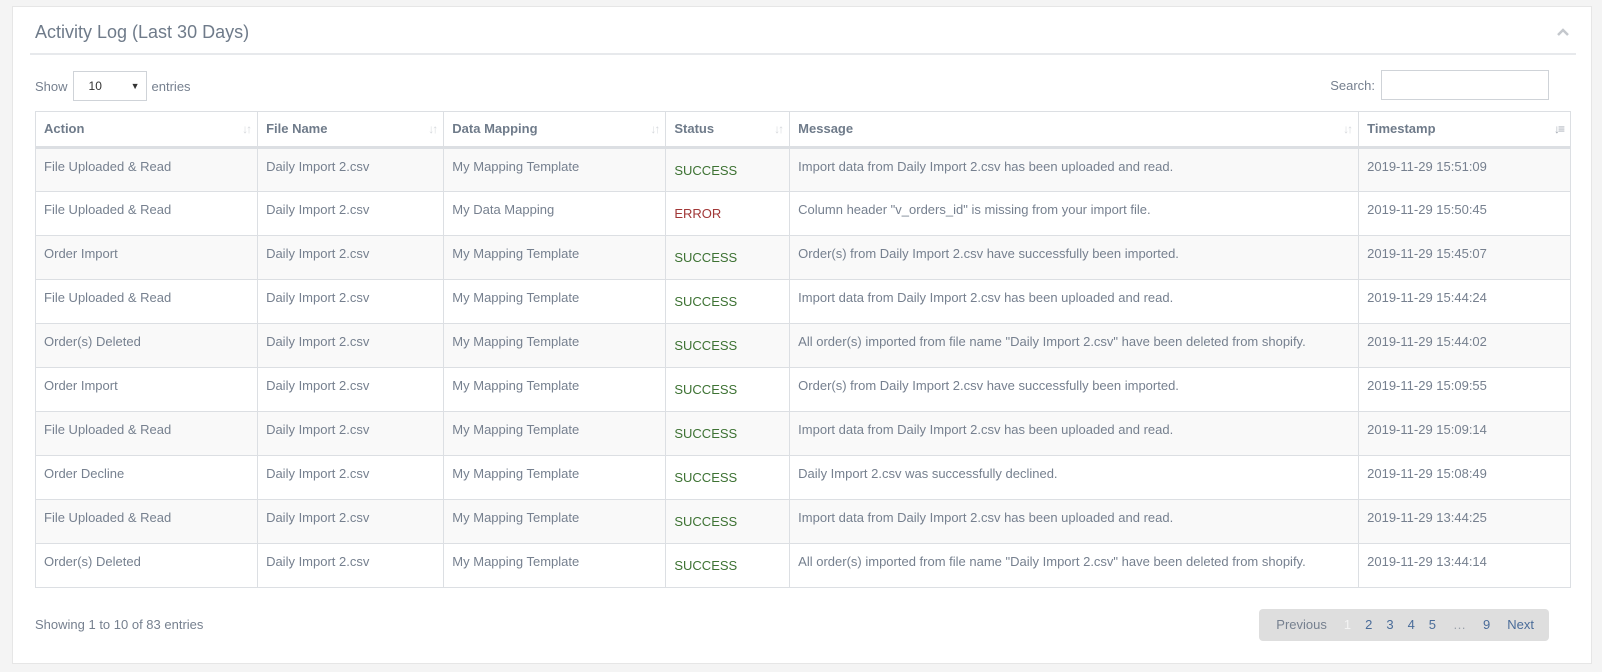  What do you see at coordinates (1389, 625) in the screenshot?
I see `page-button-3: 3` at bounding box center [1389, 625].